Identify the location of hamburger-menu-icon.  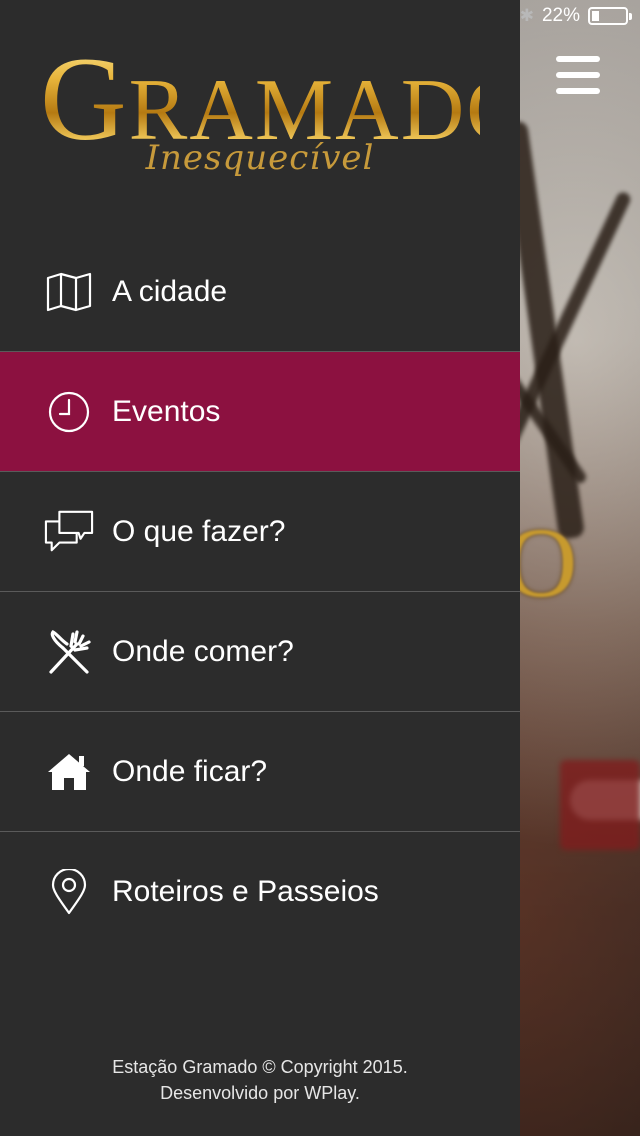
(578, 76).